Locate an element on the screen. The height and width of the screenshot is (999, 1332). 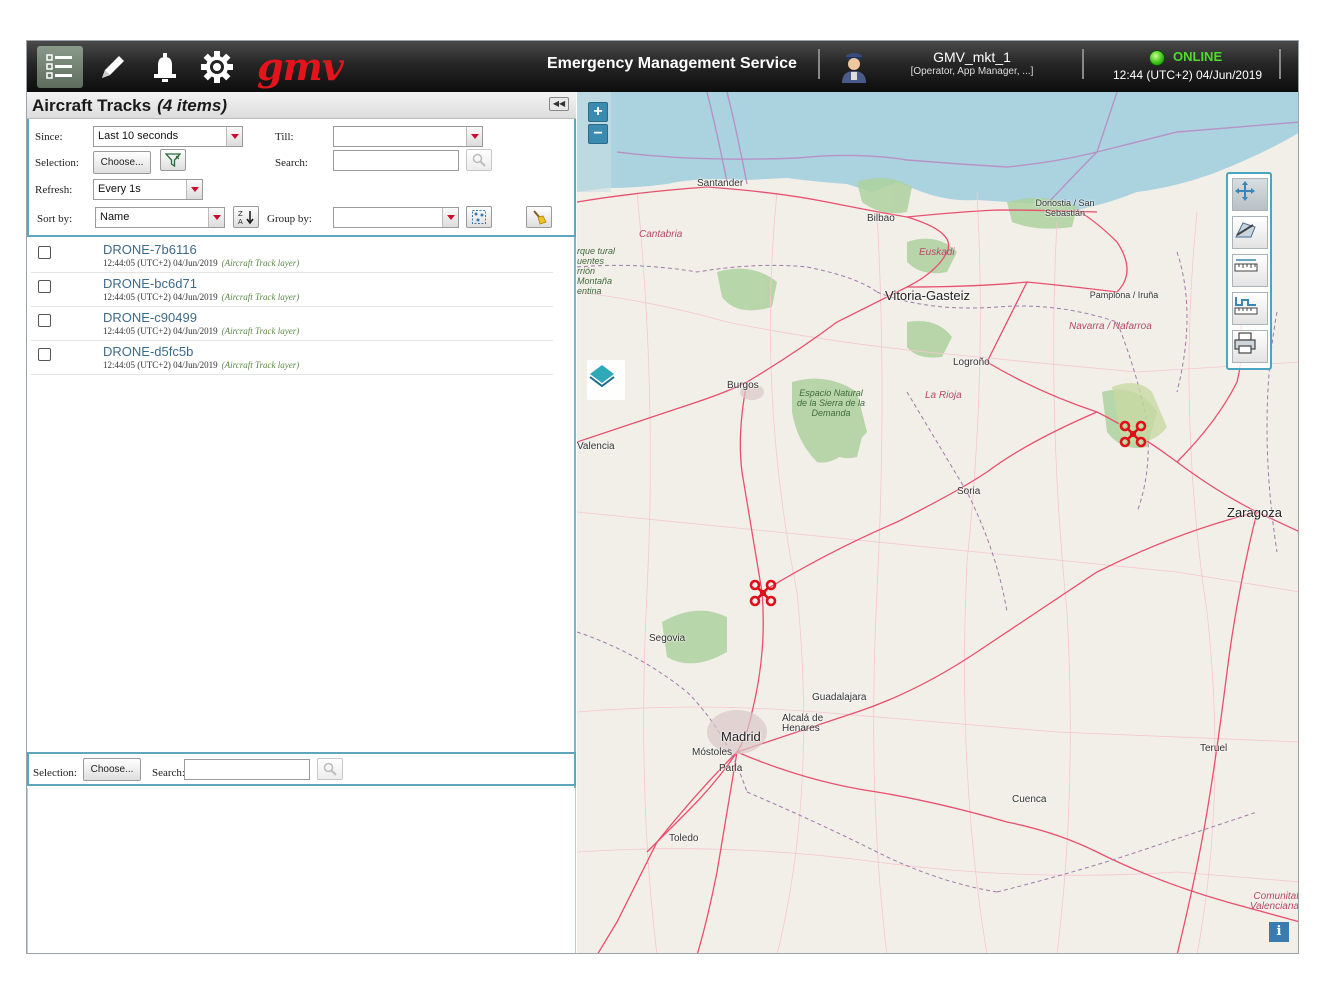
edit-button is located at coordinates (113, 67).